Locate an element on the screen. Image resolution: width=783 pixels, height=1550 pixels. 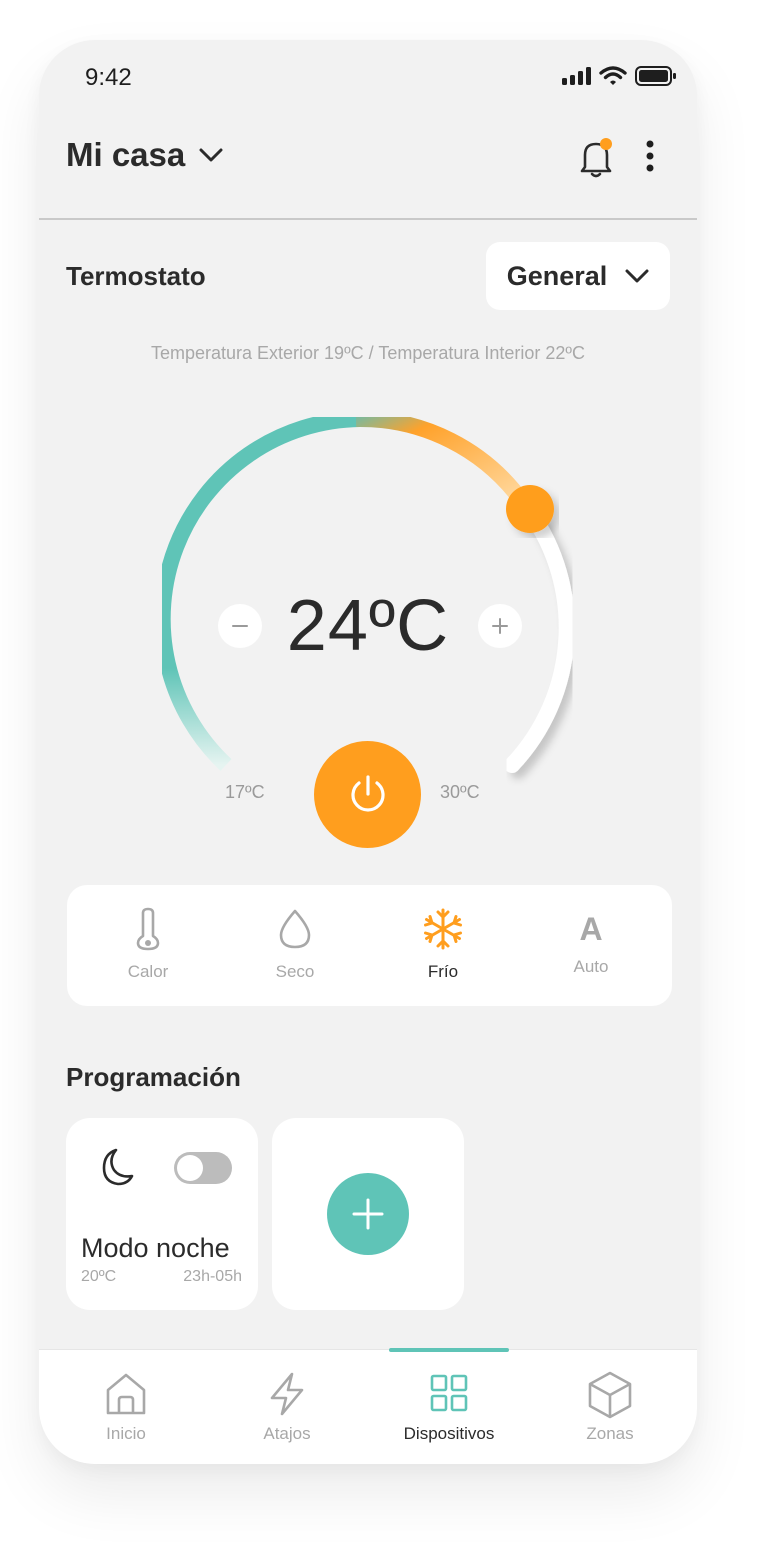
mode-calor: Calor is located at coordinates (148, 944).